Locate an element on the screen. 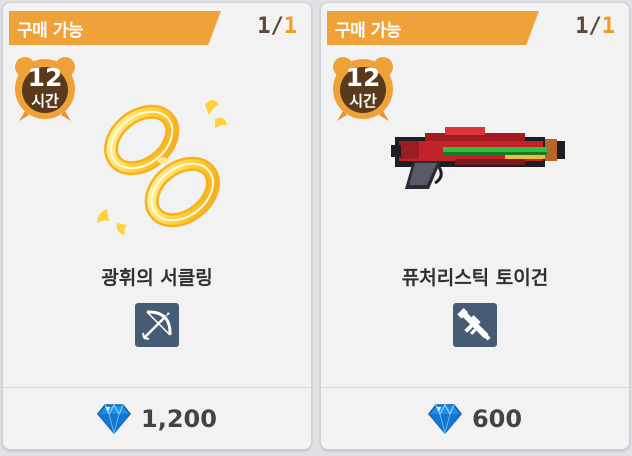 This screenshot has height=456, width=632. bow-icon is located at coordinates (157, 325).